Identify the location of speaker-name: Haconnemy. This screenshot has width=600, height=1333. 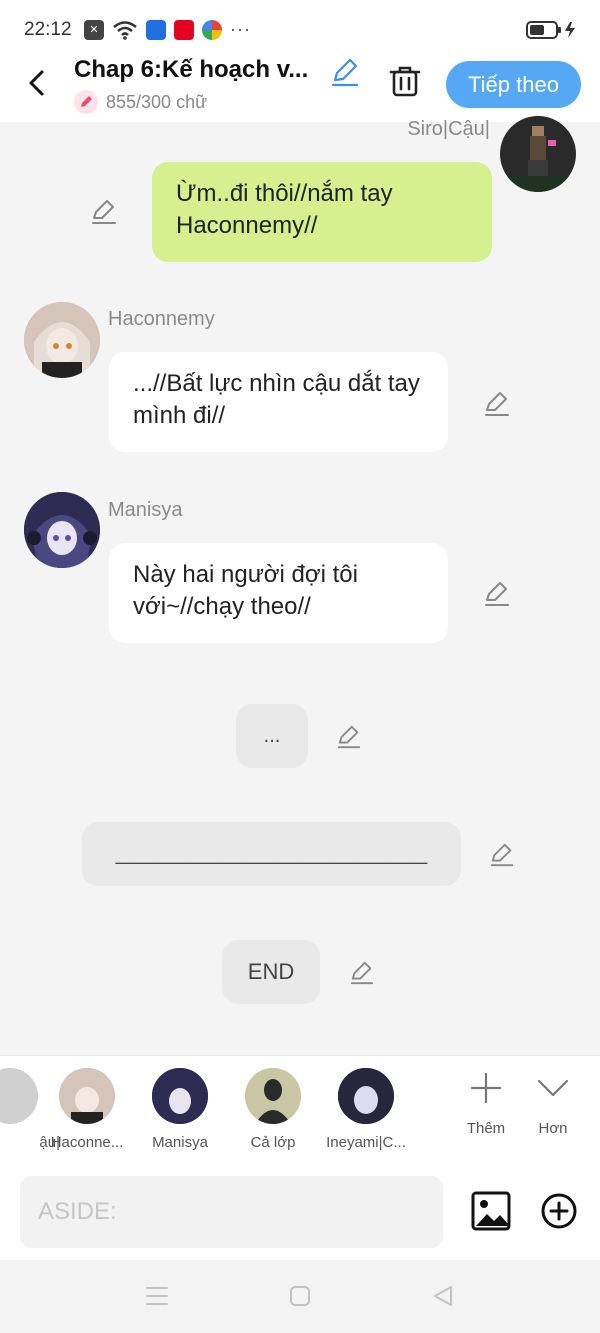
(161, 319).